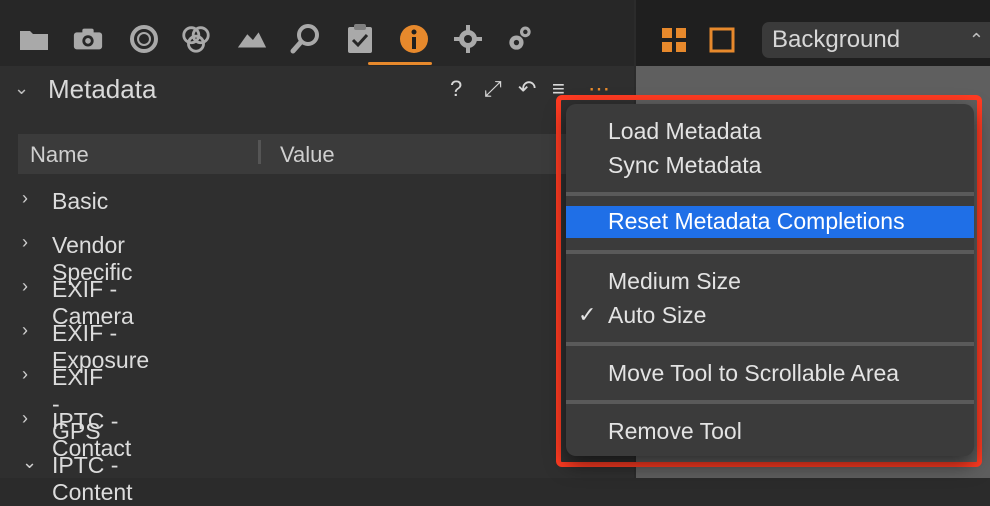 The image size is (990, 506). What do you see at coordinates (88, 39) in the screenshot?
I see `camera-icon` at bounding box center [88, 39].